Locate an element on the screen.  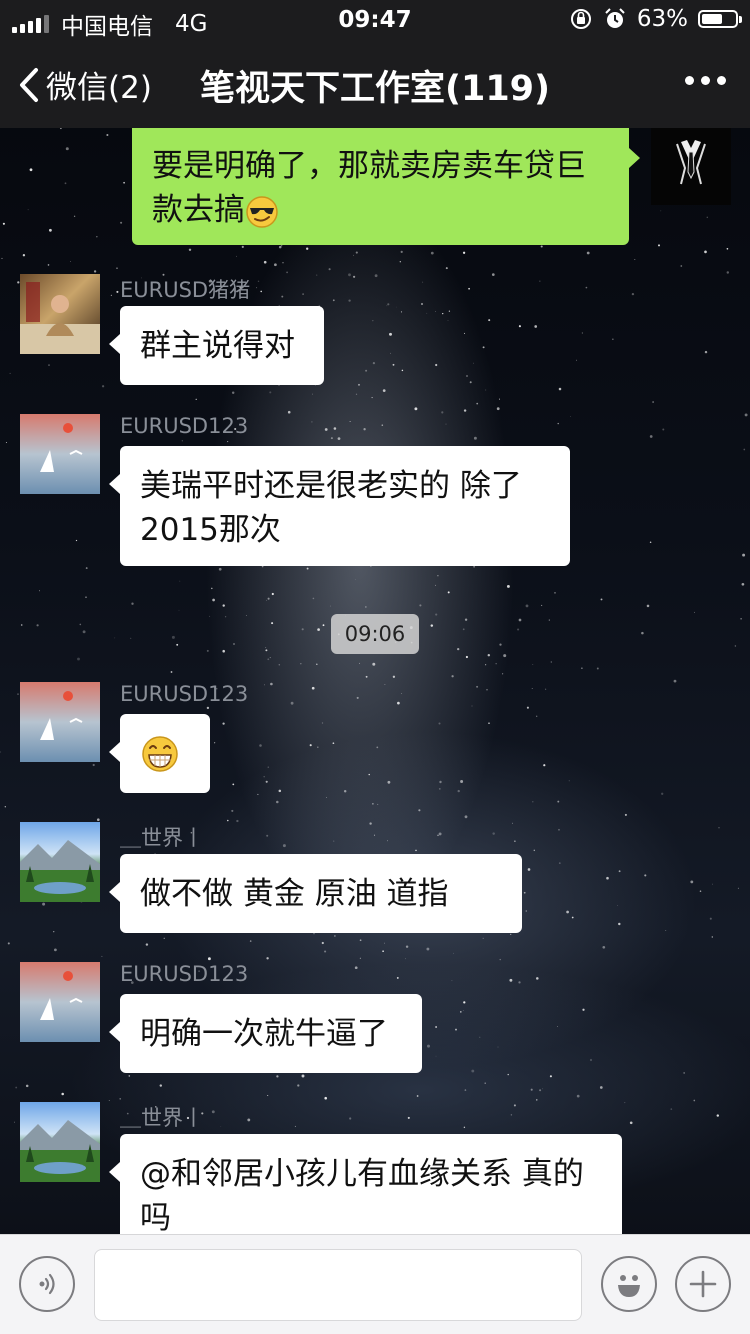
grin-emoji-icon is located at coordinates (160, 754).